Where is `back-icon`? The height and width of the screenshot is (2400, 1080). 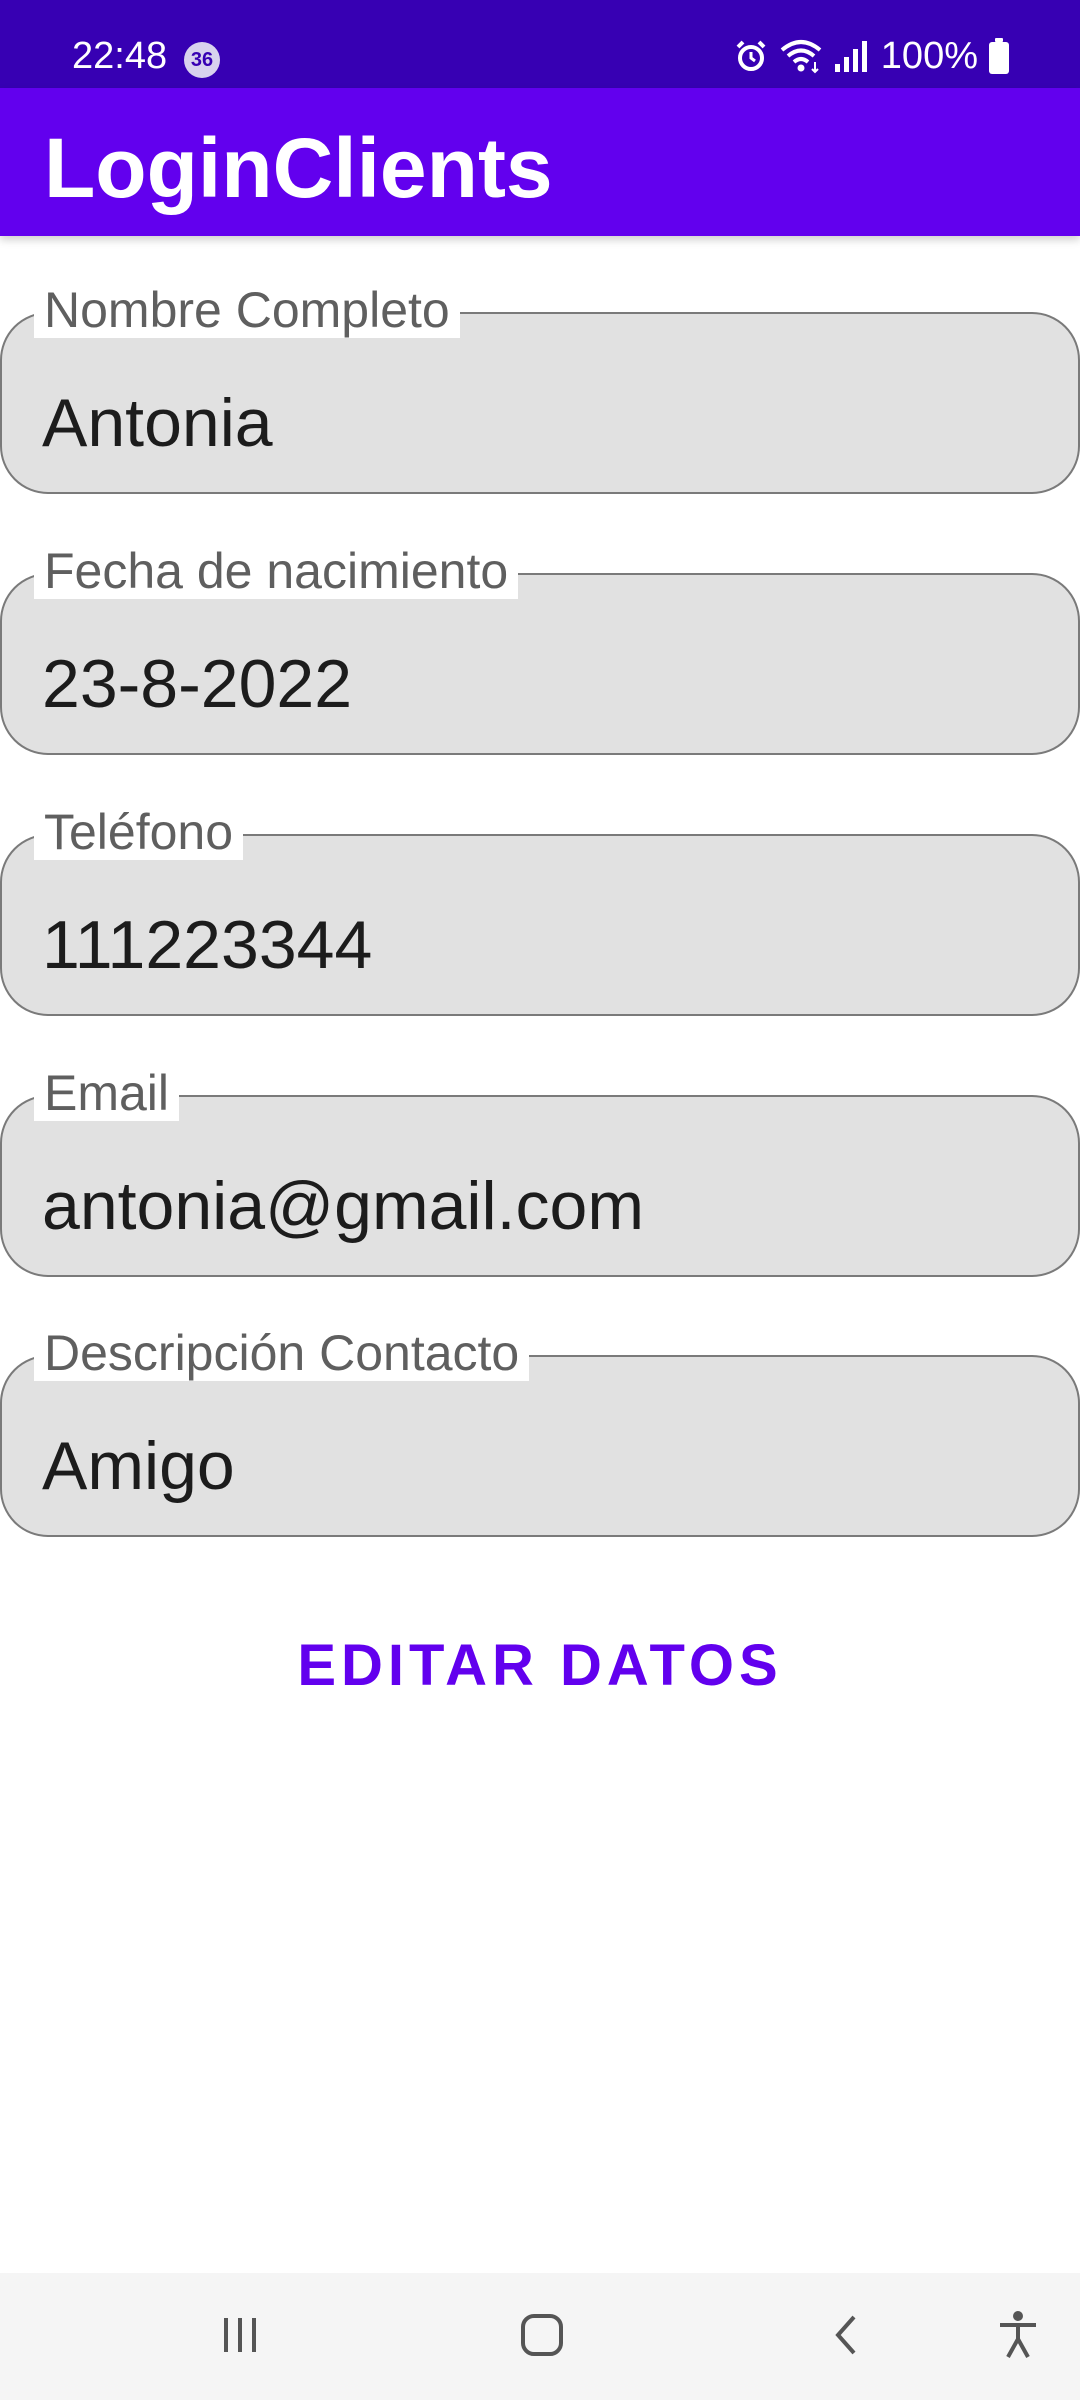 back-icon is located at coordinates (846, 2337).